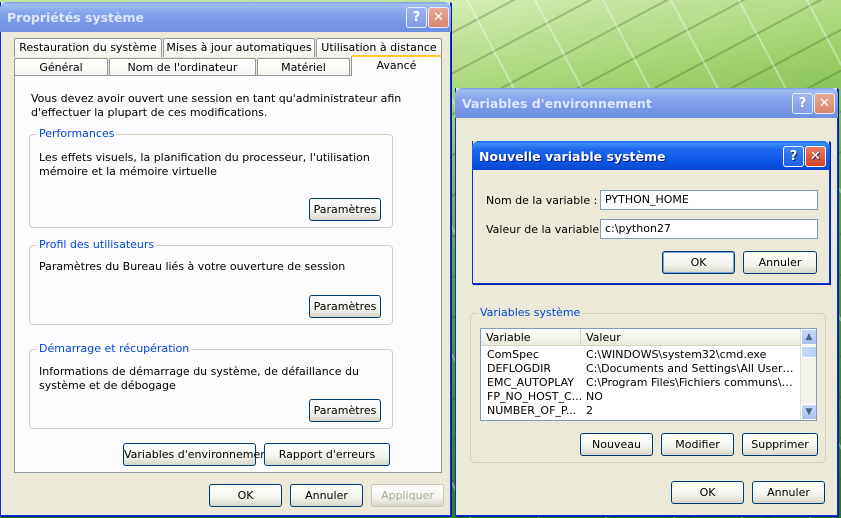 The width and height of the screenshot is (841, 518). What do you see at coordinates (77, 133) in the screenshot?
I see `performance-title: Performances` at bounding box center [77, 133].